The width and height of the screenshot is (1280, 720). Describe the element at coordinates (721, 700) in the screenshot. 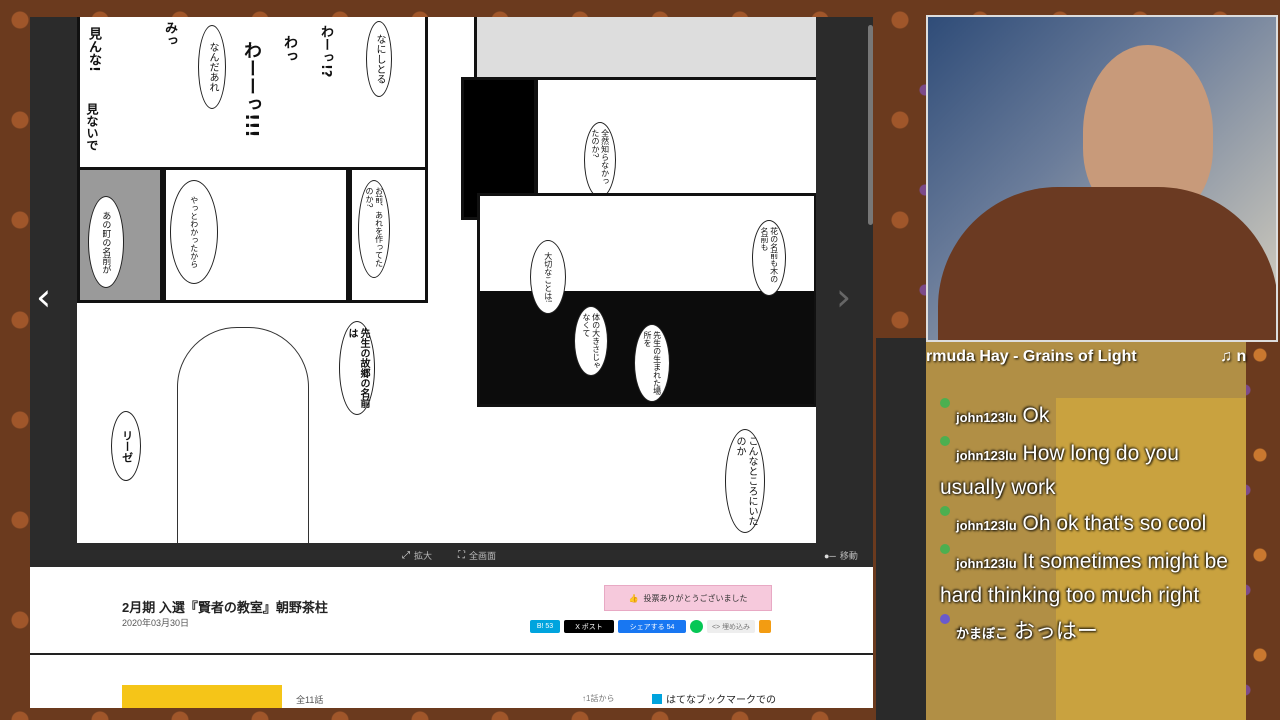

I see `bookmark-label: はてなブックマークでの` at that location.